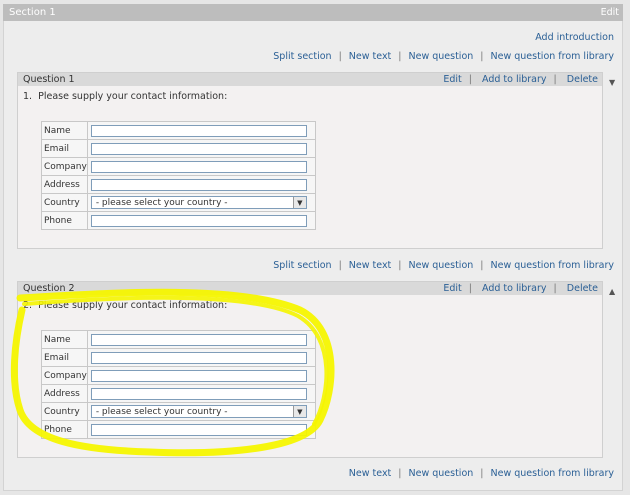 The image size is (630, 495). Describe the element at coordinates (49, 79) in the screenshot. I see `question-title: Question 1` at that location.